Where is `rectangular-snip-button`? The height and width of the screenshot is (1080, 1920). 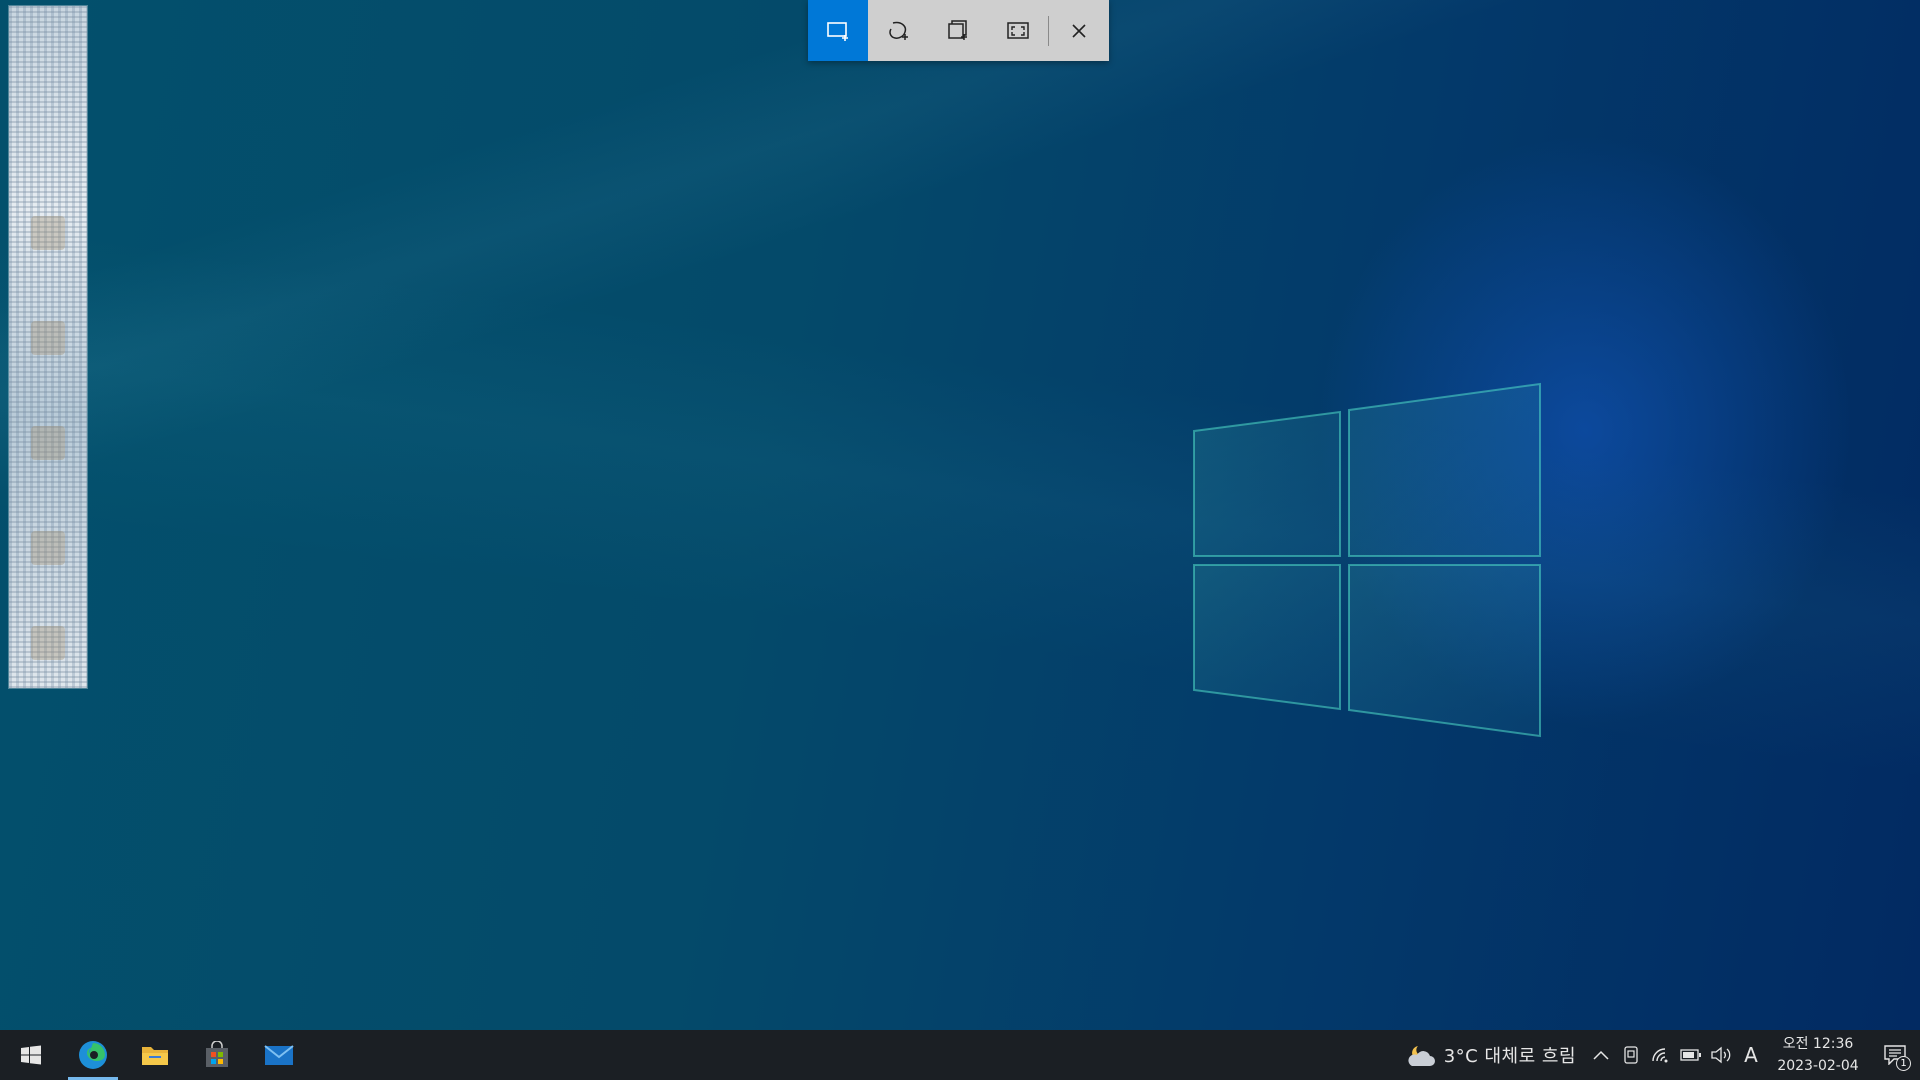 rectangular-snip-button is located at coordinates (838, 30).